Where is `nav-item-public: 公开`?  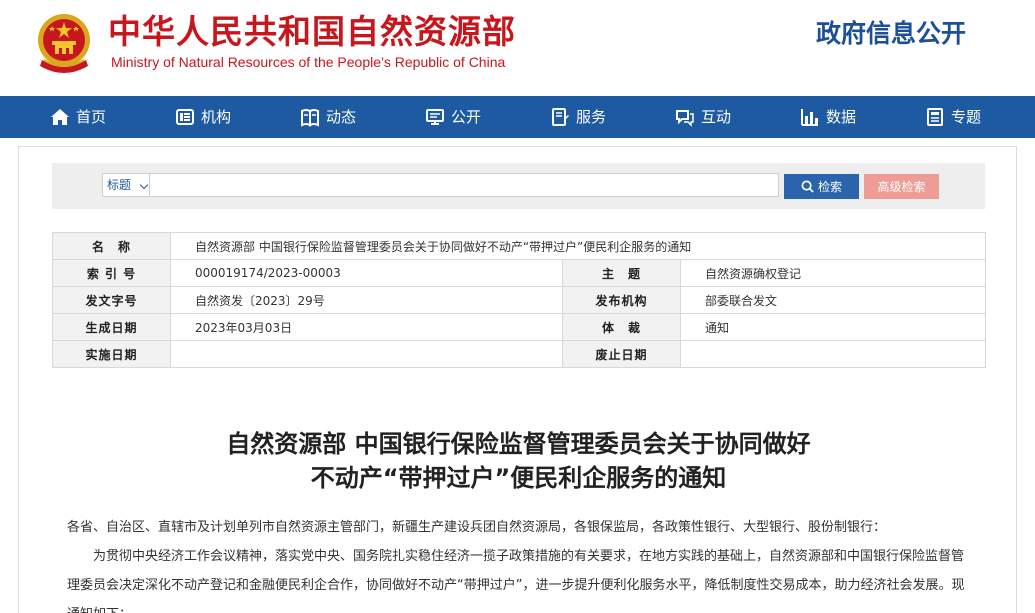 nav-item-public: 公开 is located at coordinates (453, 117).